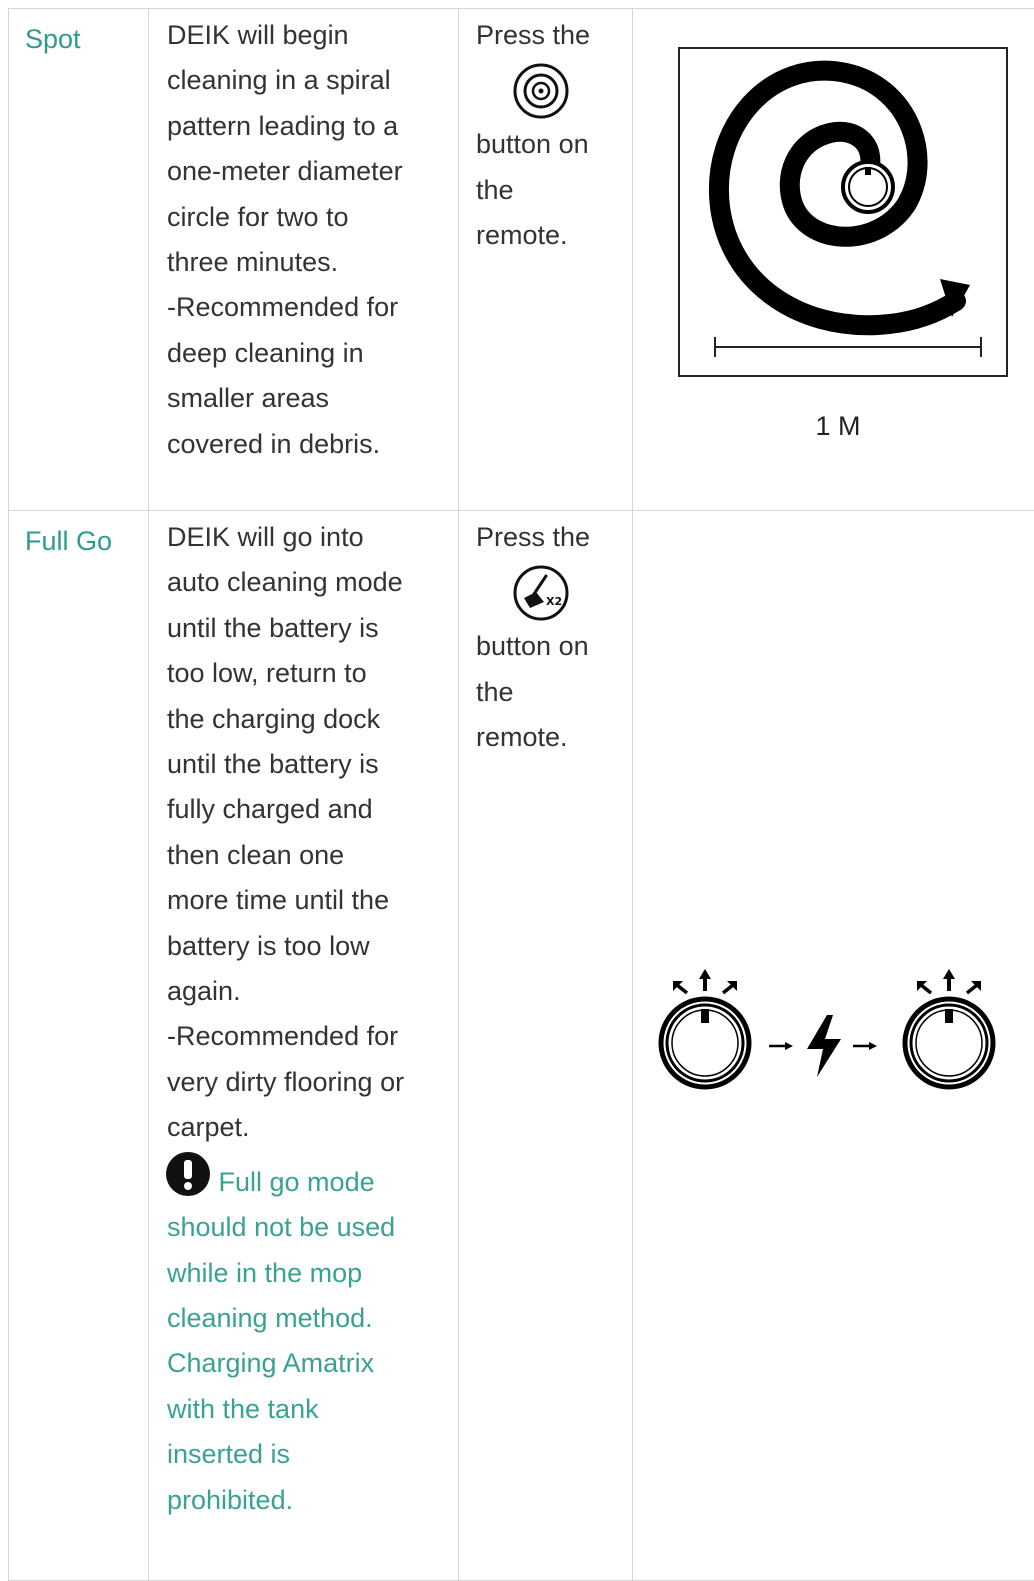  What do you see at coordinates (307, 719) in the screenshot?
I see `desc-line: the charging dock` at bounding box center [307, 719].